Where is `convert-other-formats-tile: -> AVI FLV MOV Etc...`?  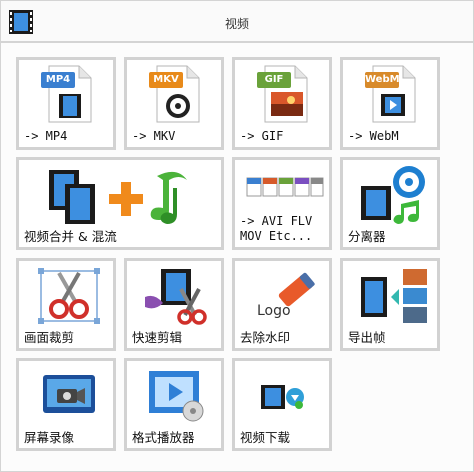
convert-other-formats-tile: -> AVI FLV MOV Etc... is located at coordinates (282, 203).